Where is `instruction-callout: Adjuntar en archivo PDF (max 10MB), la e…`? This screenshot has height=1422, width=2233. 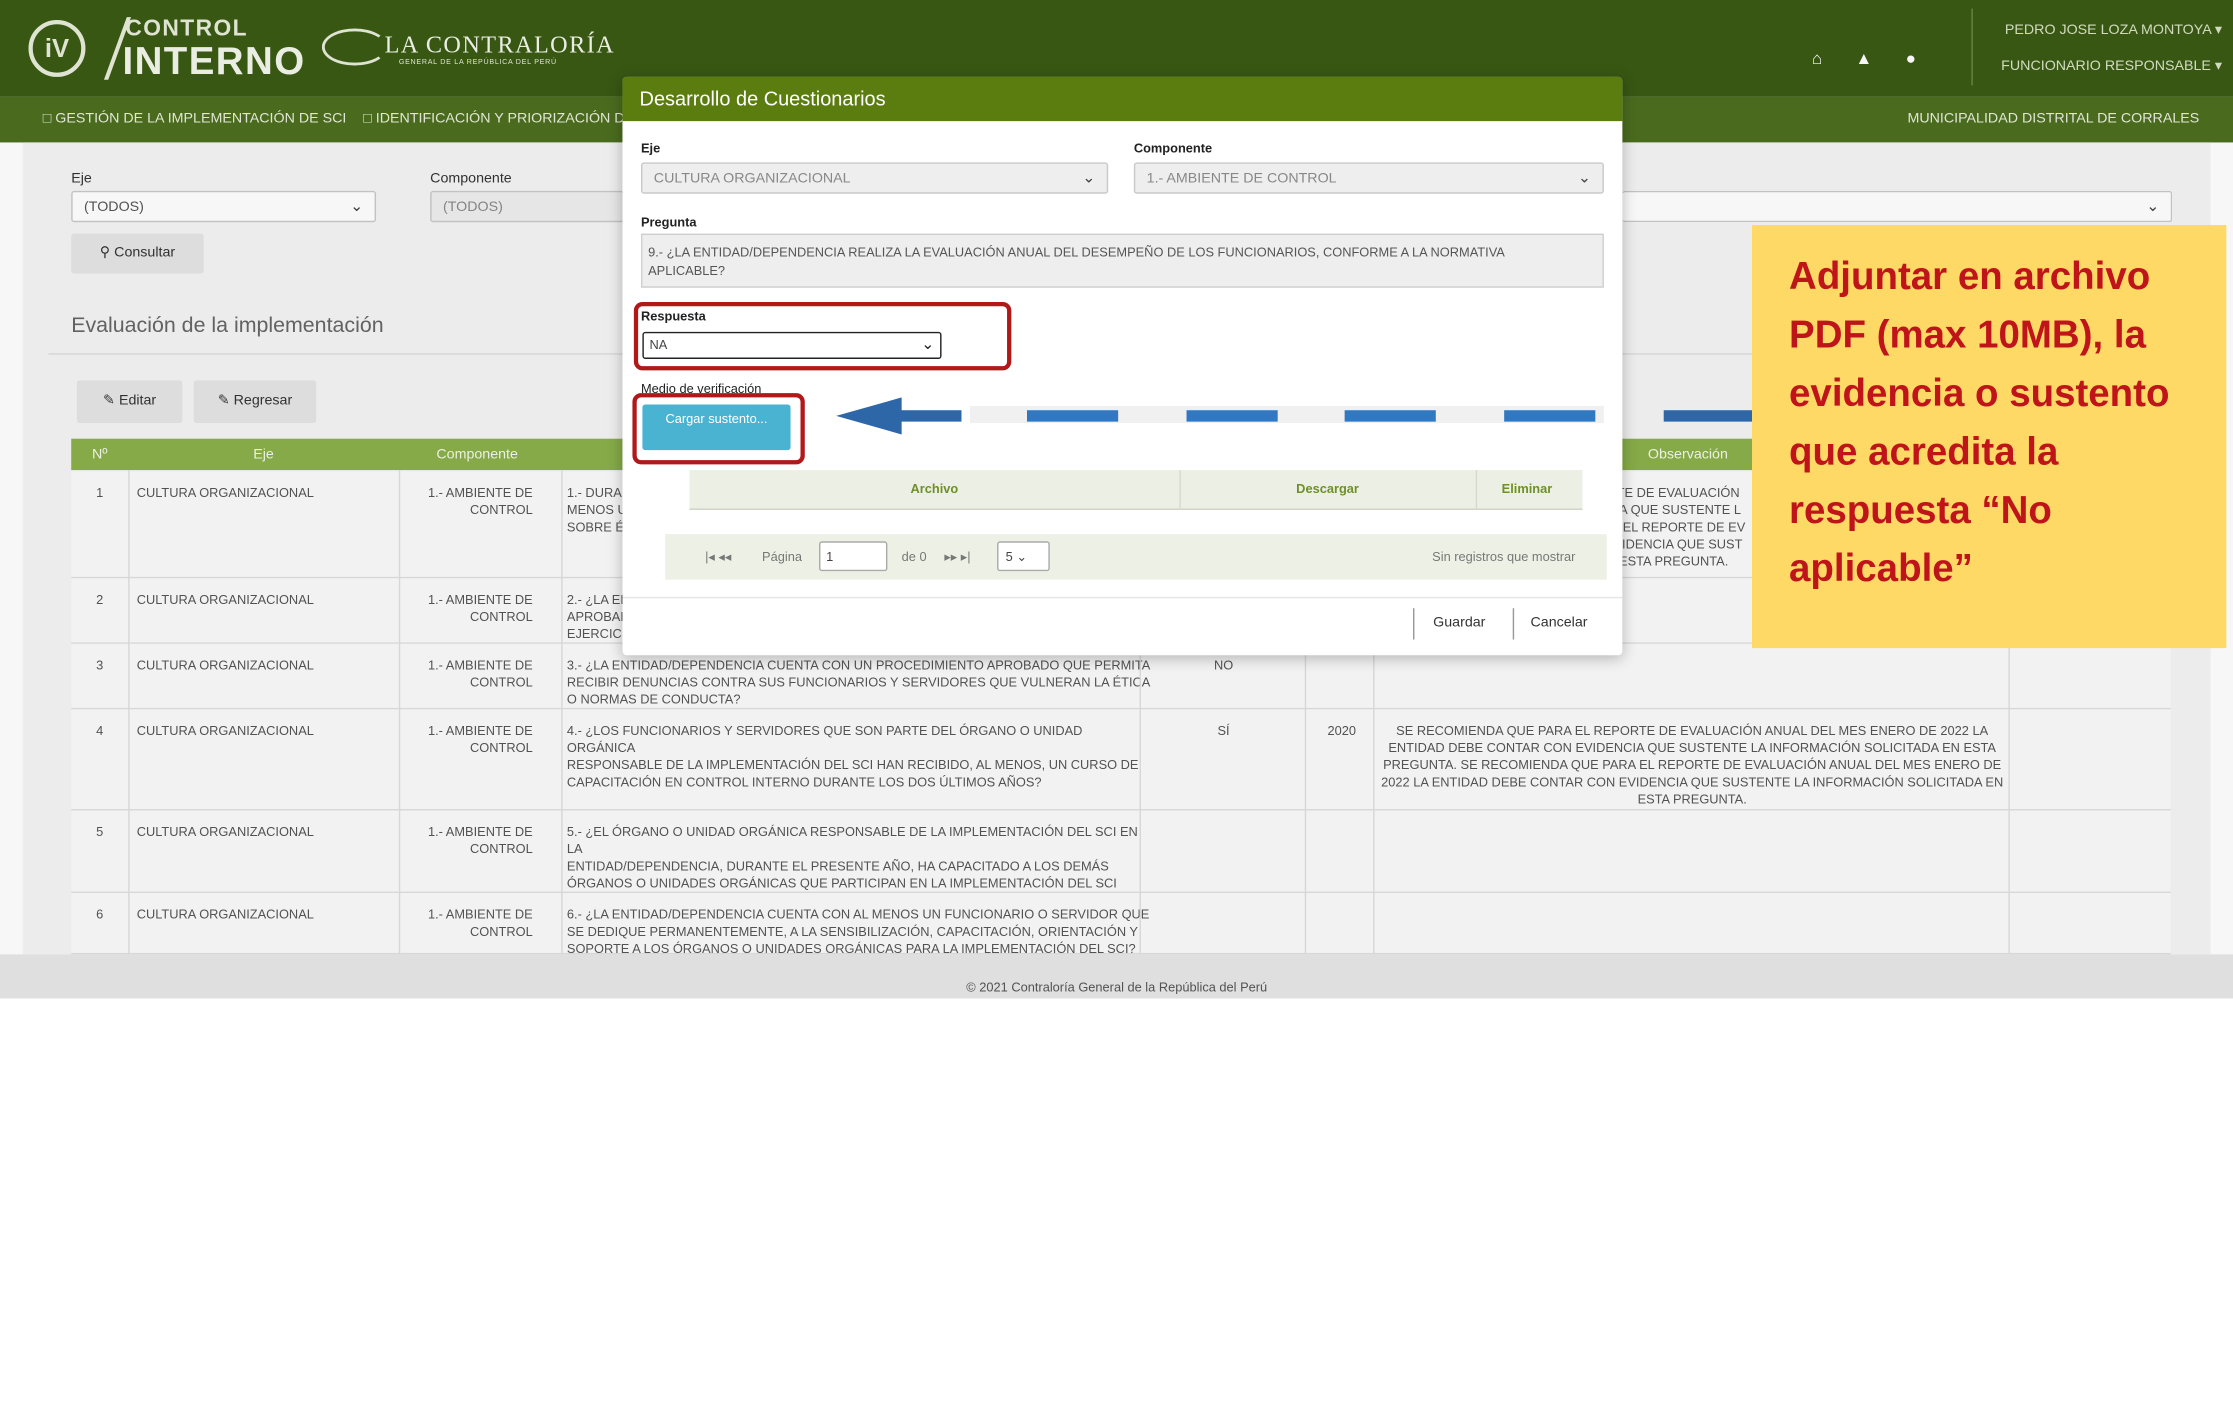 instruction-callout: Adjuntar en archivo PDF (max 10MB), la e… is located at coordinates (1989, 437).